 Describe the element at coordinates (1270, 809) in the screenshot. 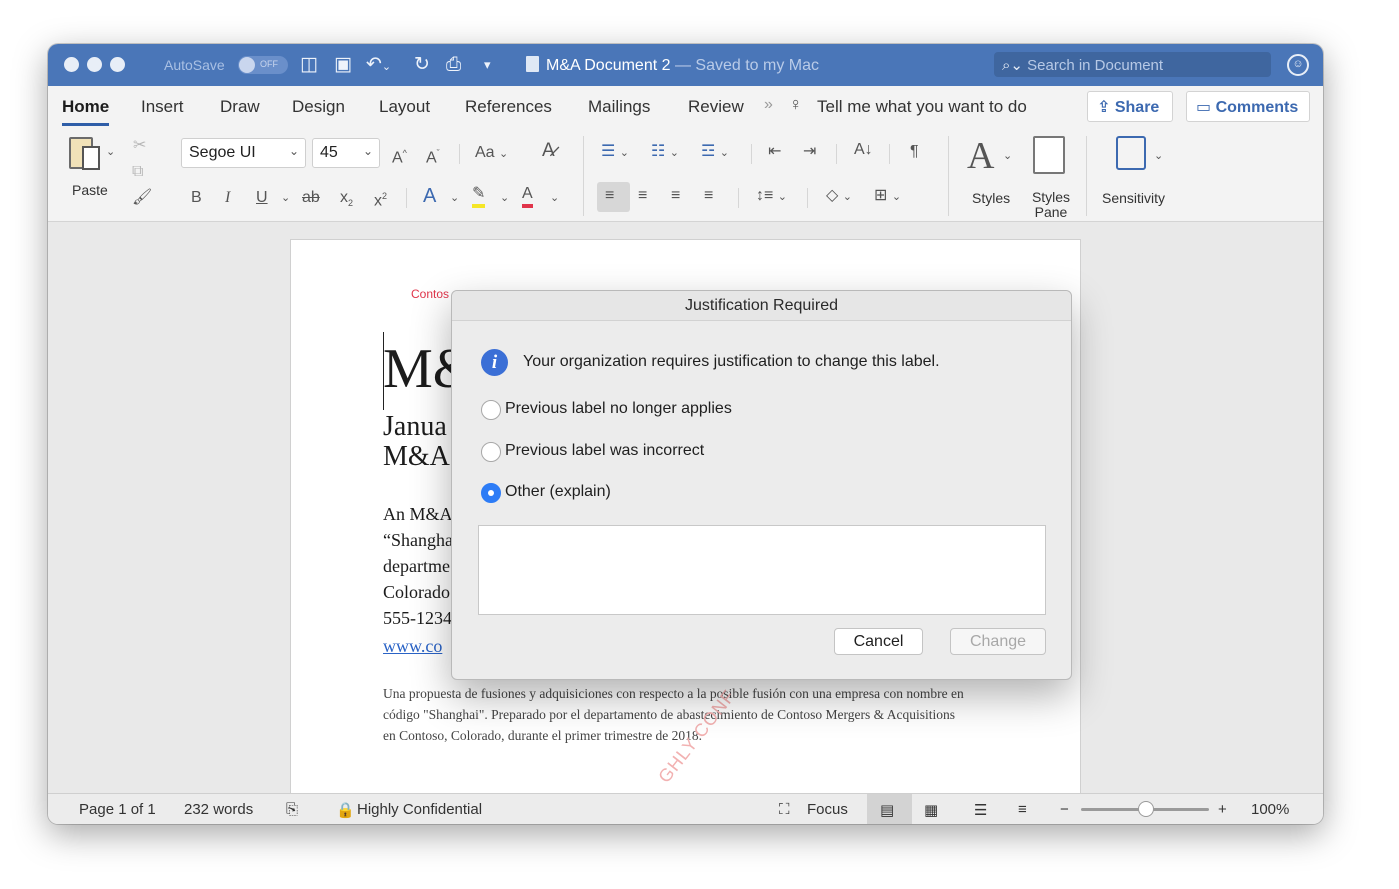

I see `zoom-level: 100%` at that location.